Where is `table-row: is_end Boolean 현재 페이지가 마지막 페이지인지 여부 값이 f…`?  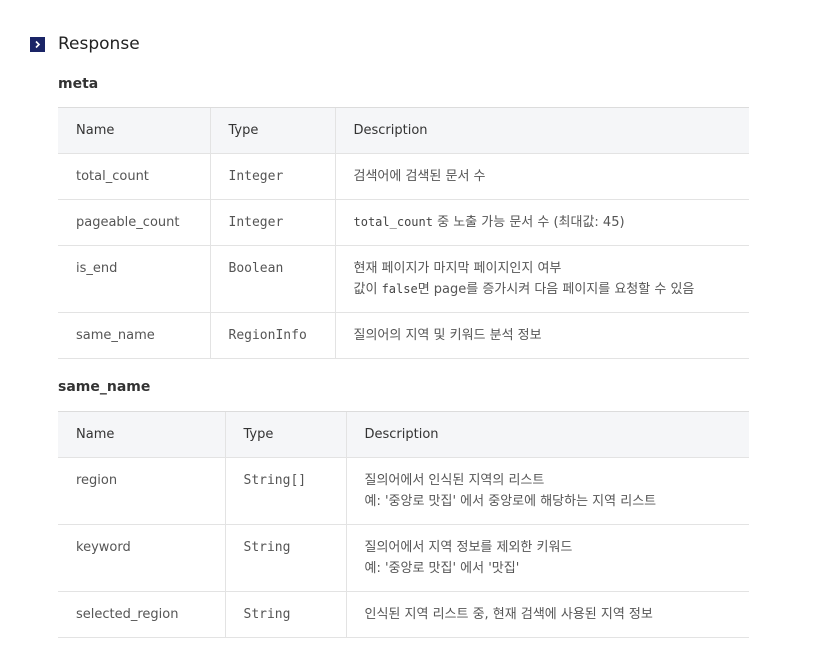
table-row: is_end Boolean 현재 페이지가 마지막 페이지인지 여부 값이 f… is located at coordinates (403, 279).